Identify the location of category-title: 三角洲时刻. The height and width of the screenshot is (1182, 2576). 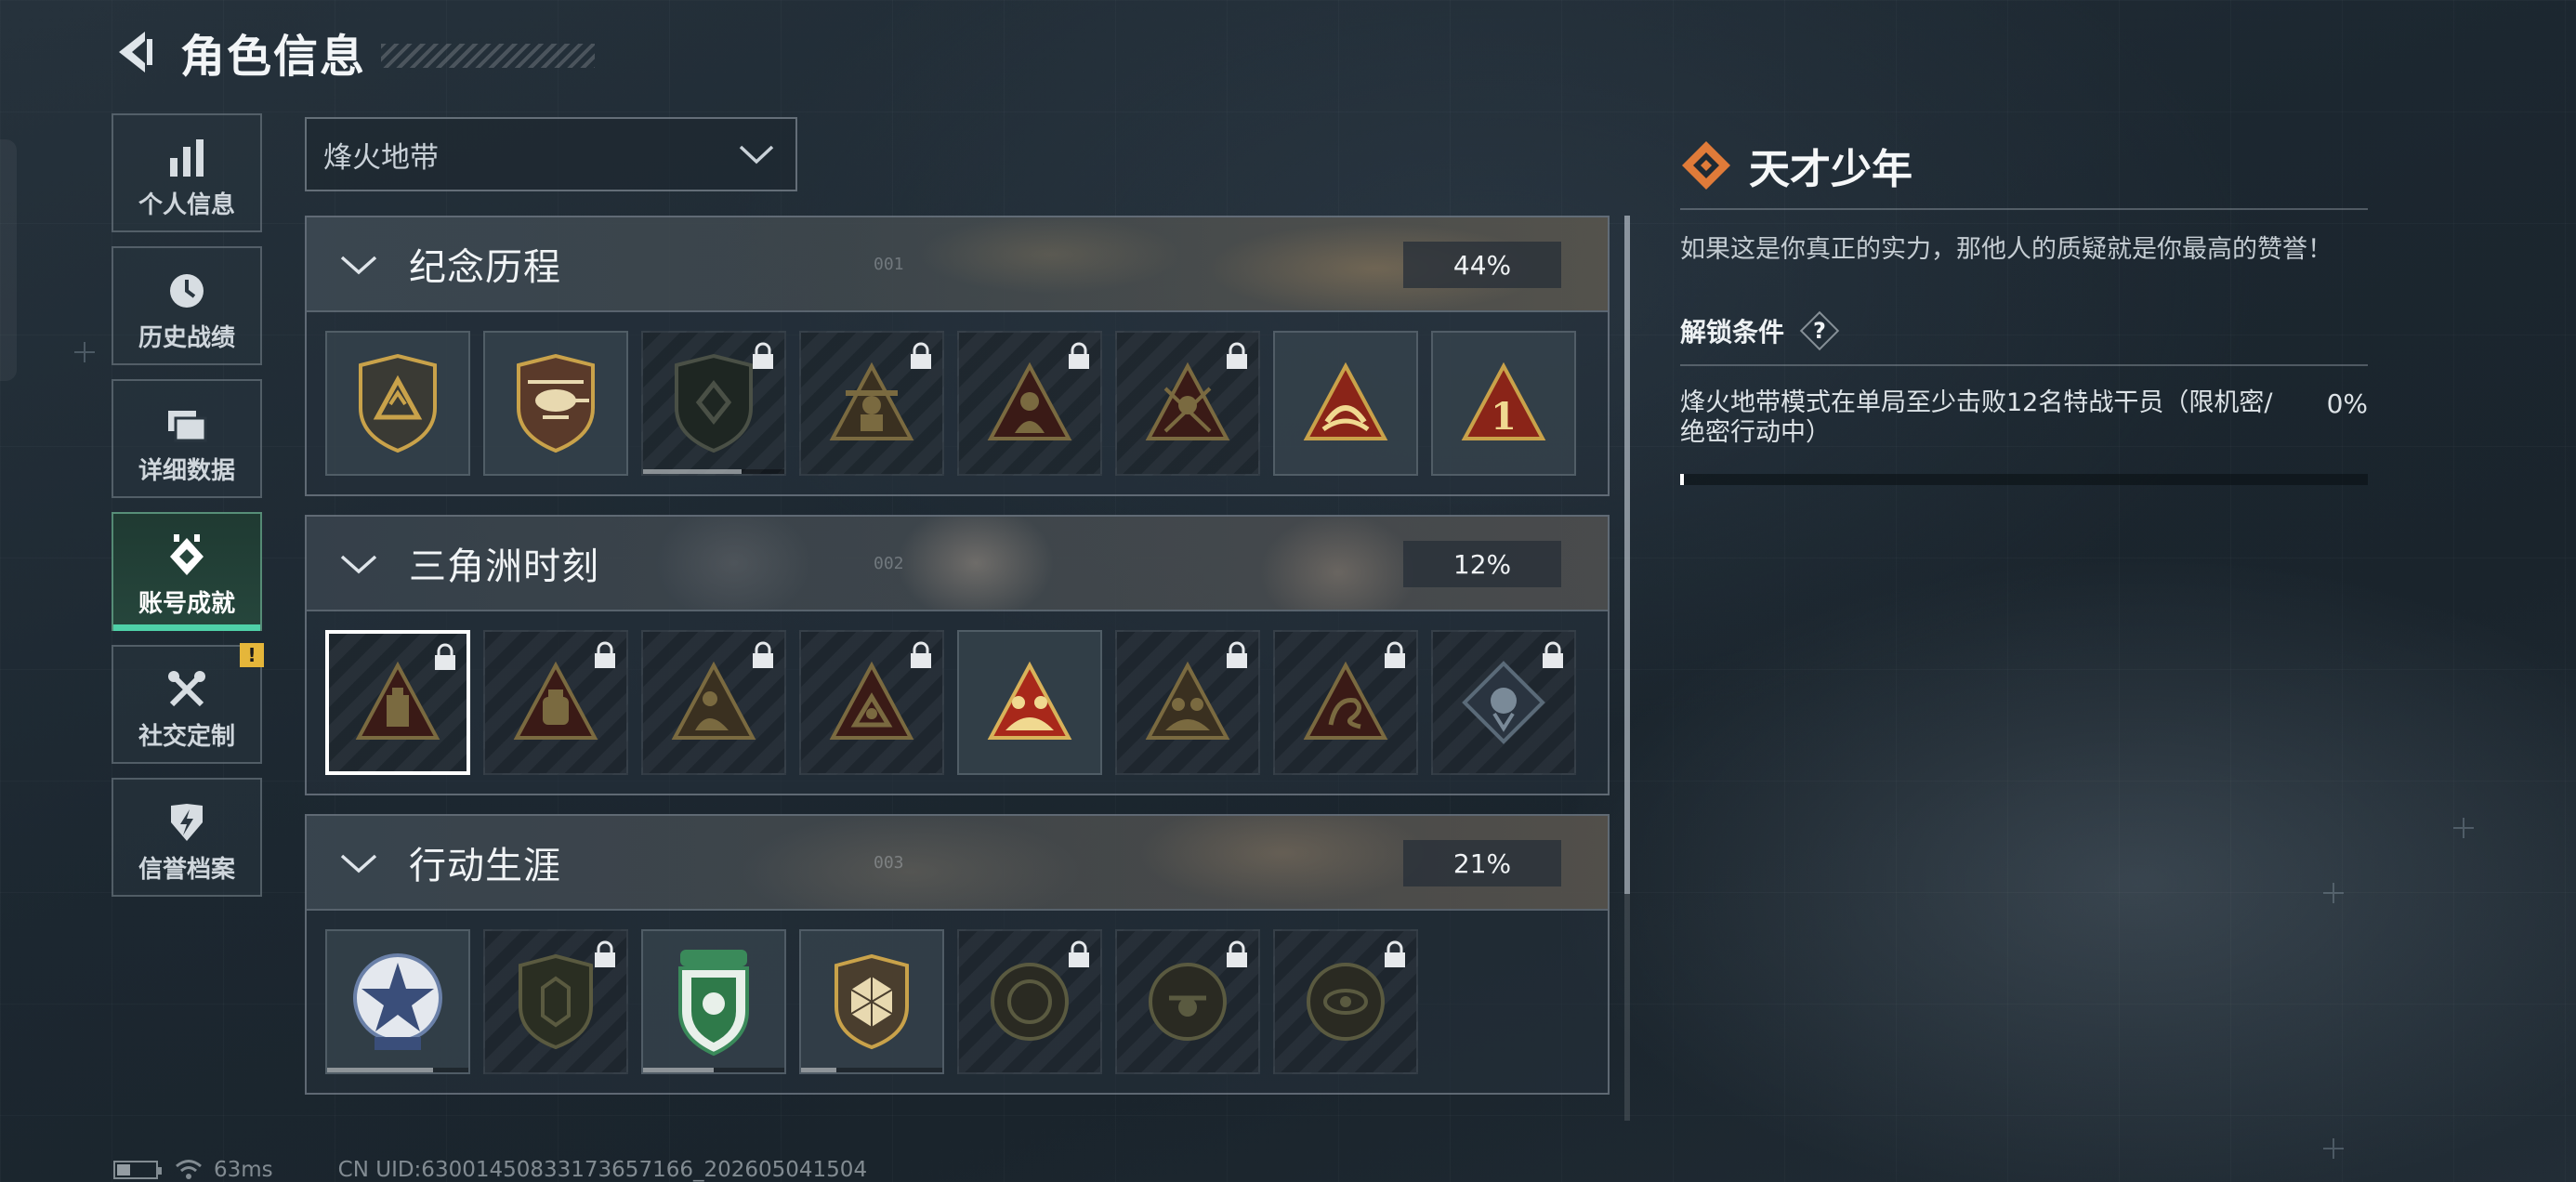
(504, 566).